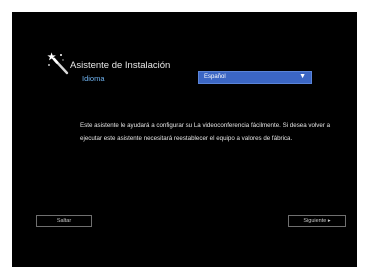  Describe the element at coordinates (255, 77) in the screenshot. I see `language-select: Español ▼` at that location.